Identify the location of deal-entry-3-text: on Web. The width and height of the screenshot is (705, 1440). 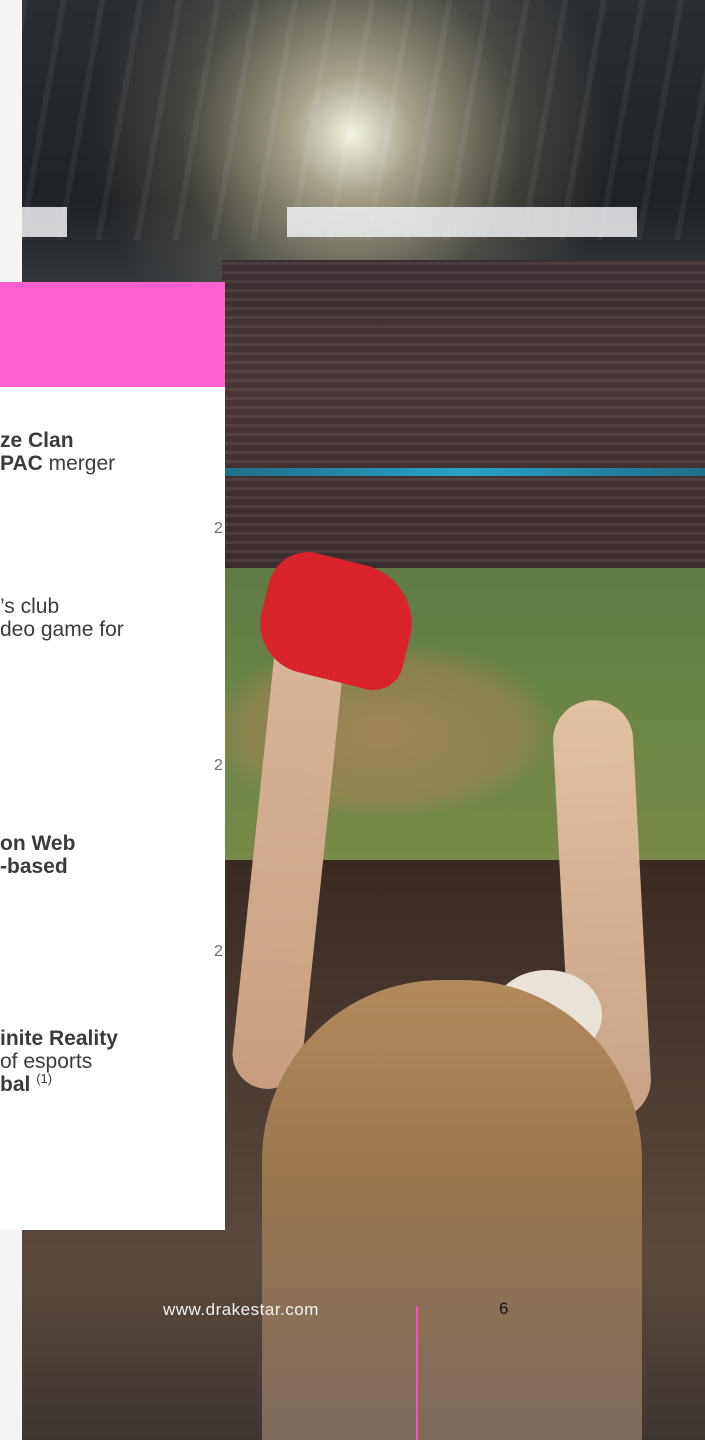
(38, 843).